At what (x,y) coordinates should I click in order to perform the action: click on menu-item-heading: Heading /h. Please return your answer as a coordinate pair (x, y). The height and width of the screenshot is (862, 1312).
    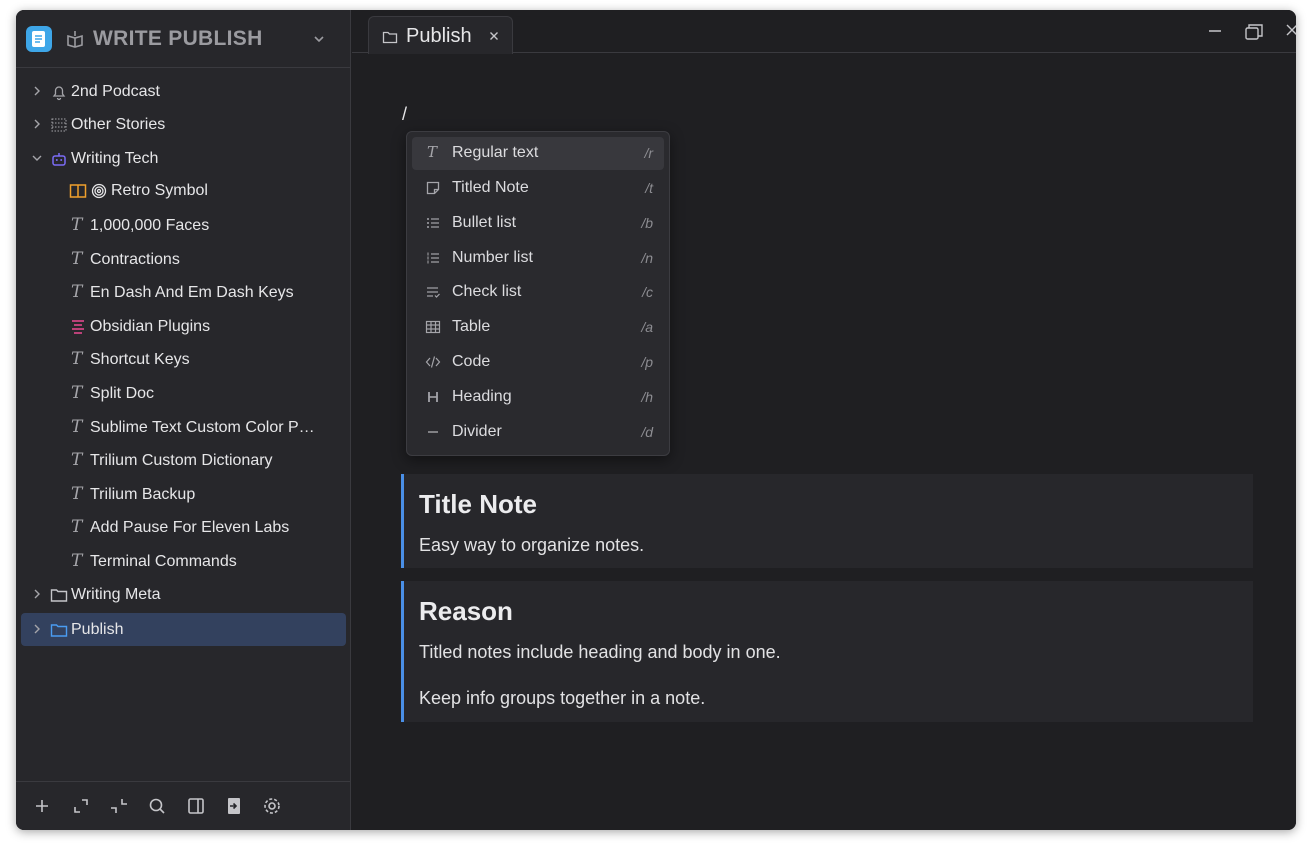
    Looking at the image, I should click on (538, 397).